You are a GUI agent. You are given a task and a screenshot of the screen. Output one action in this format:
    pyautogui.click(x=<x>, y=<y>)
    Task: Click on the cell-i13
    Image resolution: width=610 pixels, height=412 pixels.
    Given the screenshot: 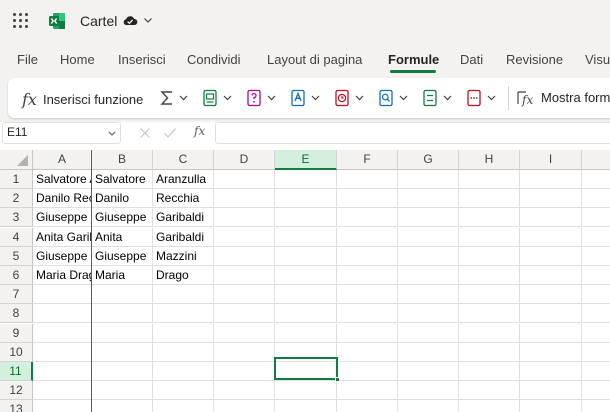 What is the action you would take?
    pyautogui.click(x=551, y=406)
    